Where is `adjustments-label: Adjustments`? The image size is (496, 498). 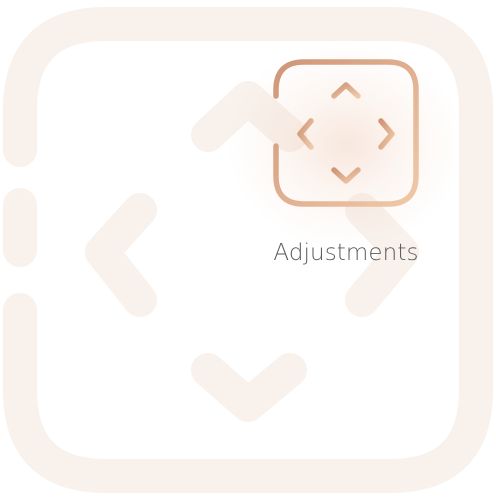
adjustments-label: Adjustments is located at coordinates (346, 253).